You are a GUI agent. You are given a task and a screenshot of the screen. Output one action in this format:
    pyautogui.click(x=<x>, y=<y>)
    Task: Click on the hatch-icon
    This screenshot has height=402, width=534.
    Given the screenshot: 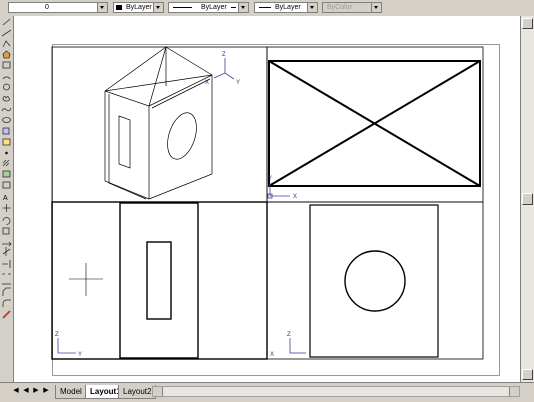 What is the action you would take?
    pyautogui.click(x=6, y=163)
    